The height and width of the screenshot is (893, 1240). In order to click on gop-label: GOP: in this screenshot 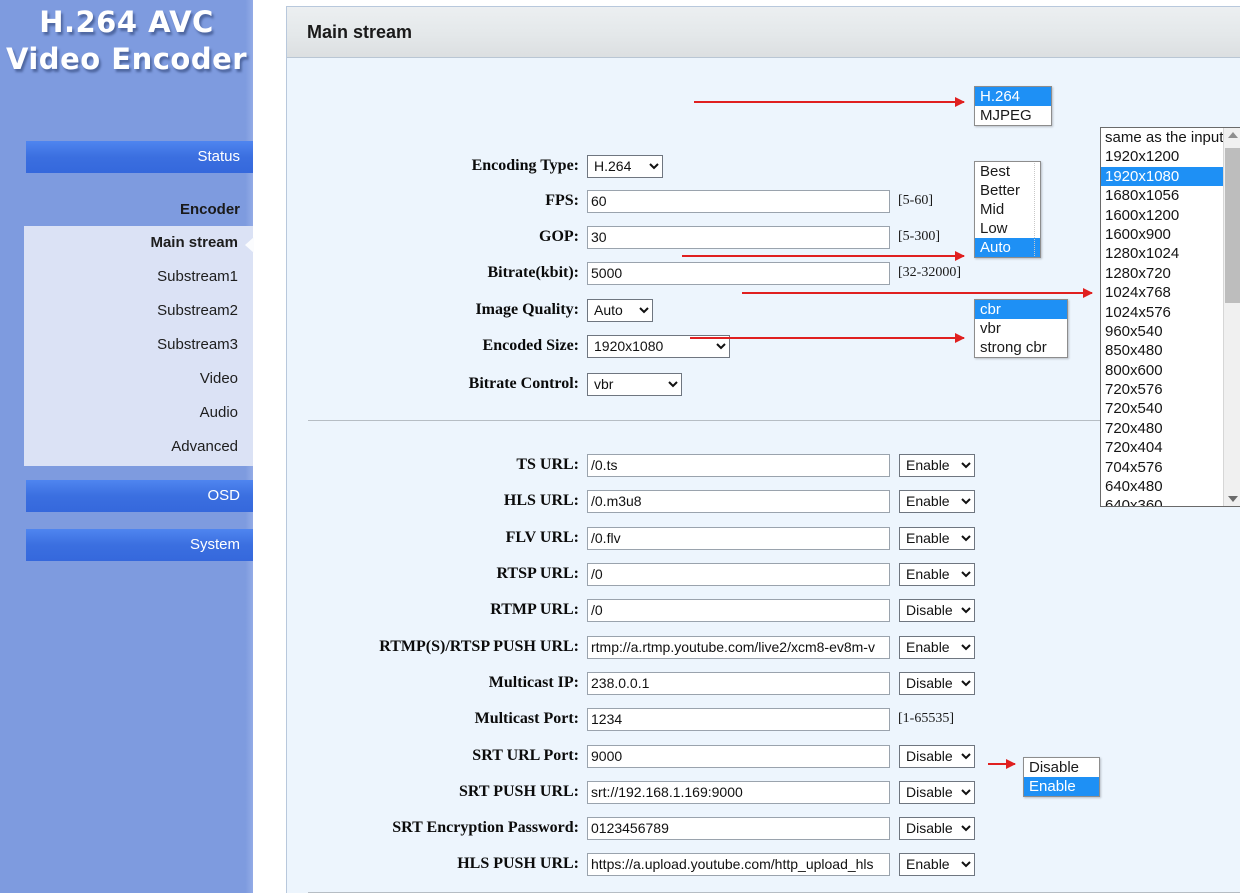, I will do `click(559, 236)`.